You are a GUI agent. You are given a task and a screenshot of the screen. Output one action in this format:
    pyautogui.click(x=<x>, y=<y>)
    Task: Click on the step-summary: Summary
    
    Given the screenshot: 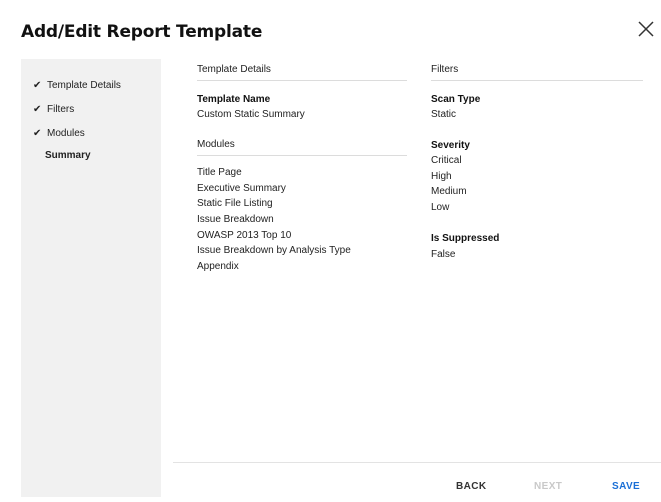 What is the action you would take?
    pyautogui.click(x=68, y=155)
    